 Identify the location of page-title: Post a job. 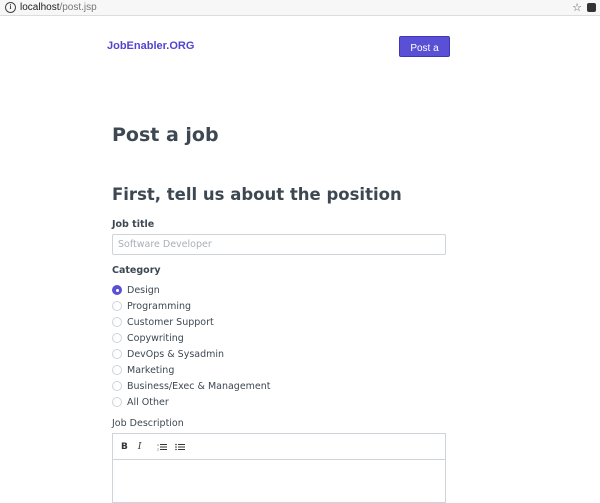
(165, 135).